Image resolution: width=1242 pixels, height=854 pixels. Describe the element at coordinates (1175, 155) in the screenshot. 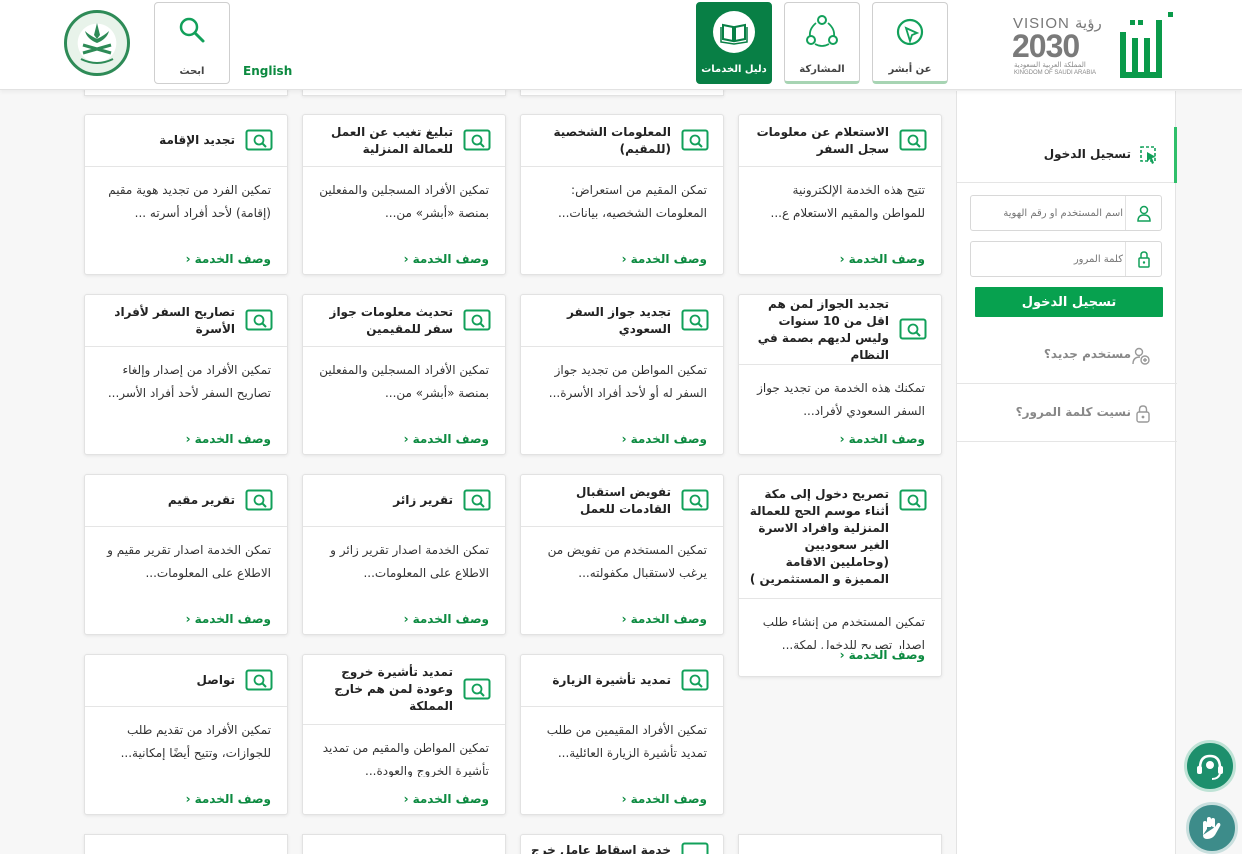

I see `active-indicator` at that location.